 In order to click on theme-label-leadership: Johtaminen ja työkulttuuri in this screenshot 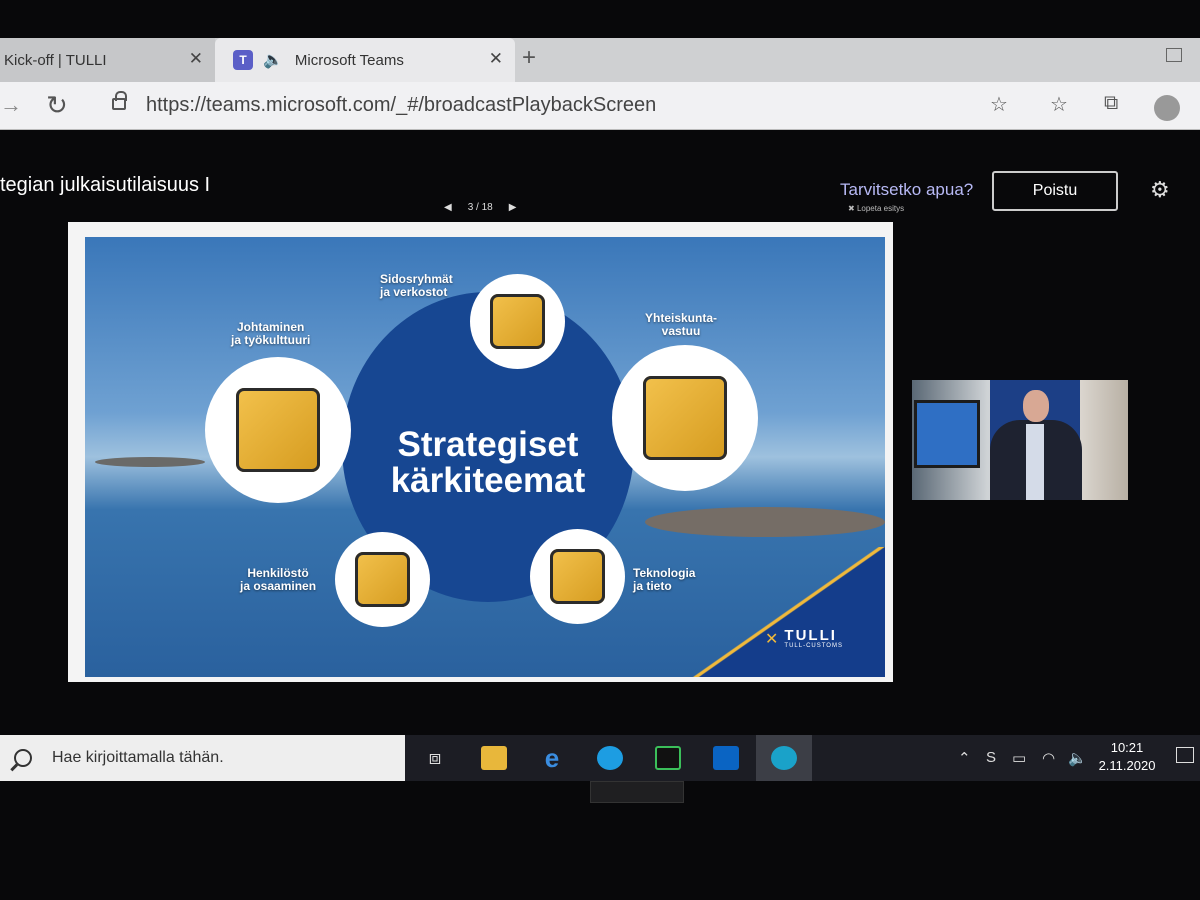, I will do `click(270, 334)`.